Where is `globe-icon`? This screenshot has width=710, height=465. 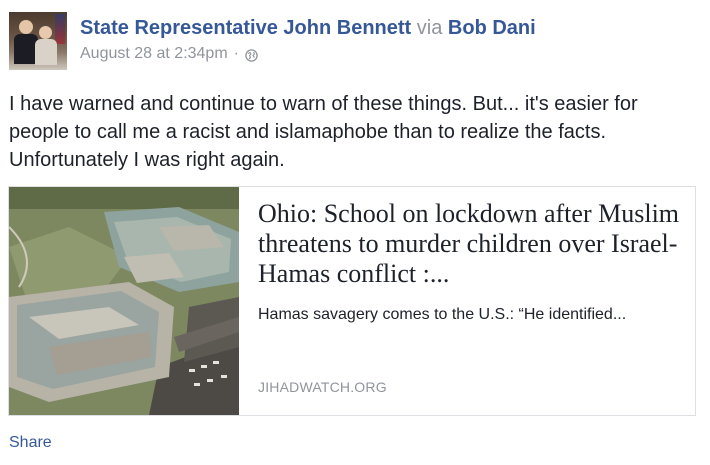 globe-icon is located at coordinates (251, 55).